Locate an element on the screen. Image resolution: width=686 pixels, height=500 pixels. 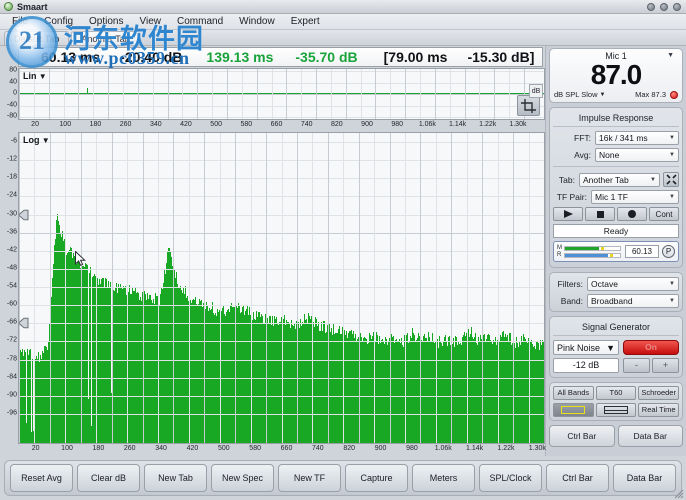
play-button is located at coordinates (568, 214).